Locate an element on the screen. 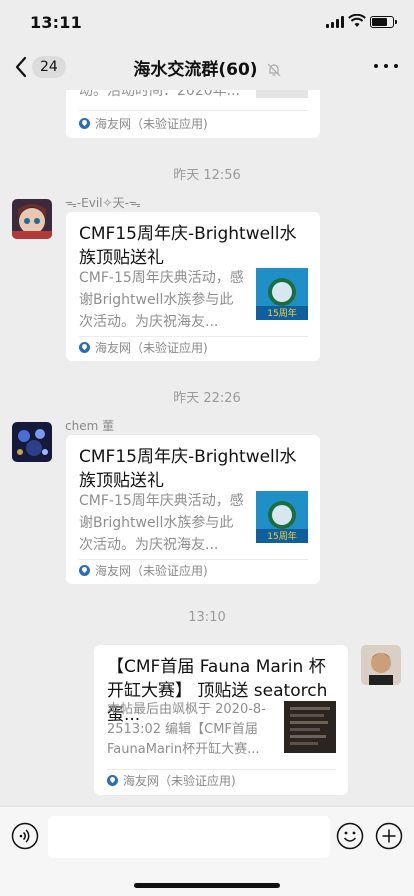 The width and height of the screenshot is (414, 896). link-card-partial: 动。活动时间：2020年... 海友网（未验证应用) is located at coordinates (193, 114).